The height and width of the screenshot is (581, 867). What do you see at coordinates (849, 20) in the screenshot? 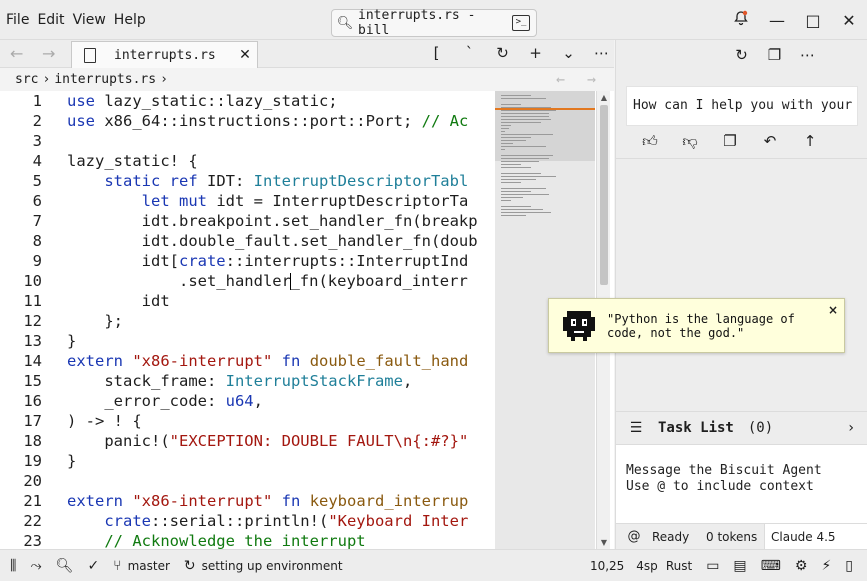
I see `close-icon: ✕` at bounding box center [849, 20].